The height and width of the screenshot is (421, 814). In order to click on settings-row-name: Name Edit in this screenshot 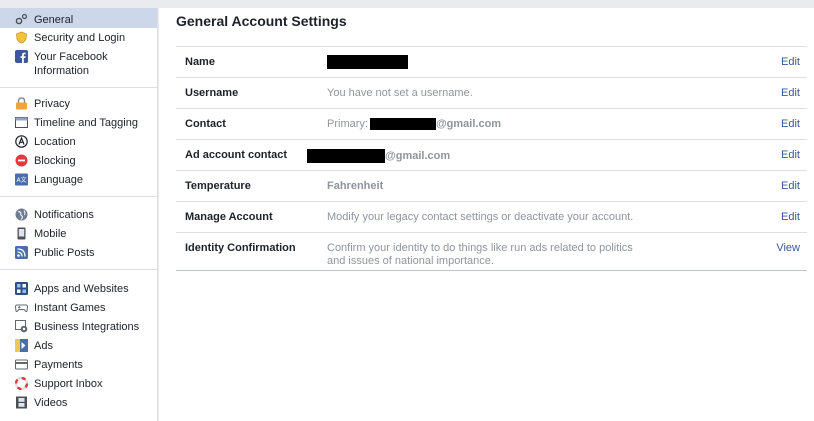, I will do `click(491, 62)`.